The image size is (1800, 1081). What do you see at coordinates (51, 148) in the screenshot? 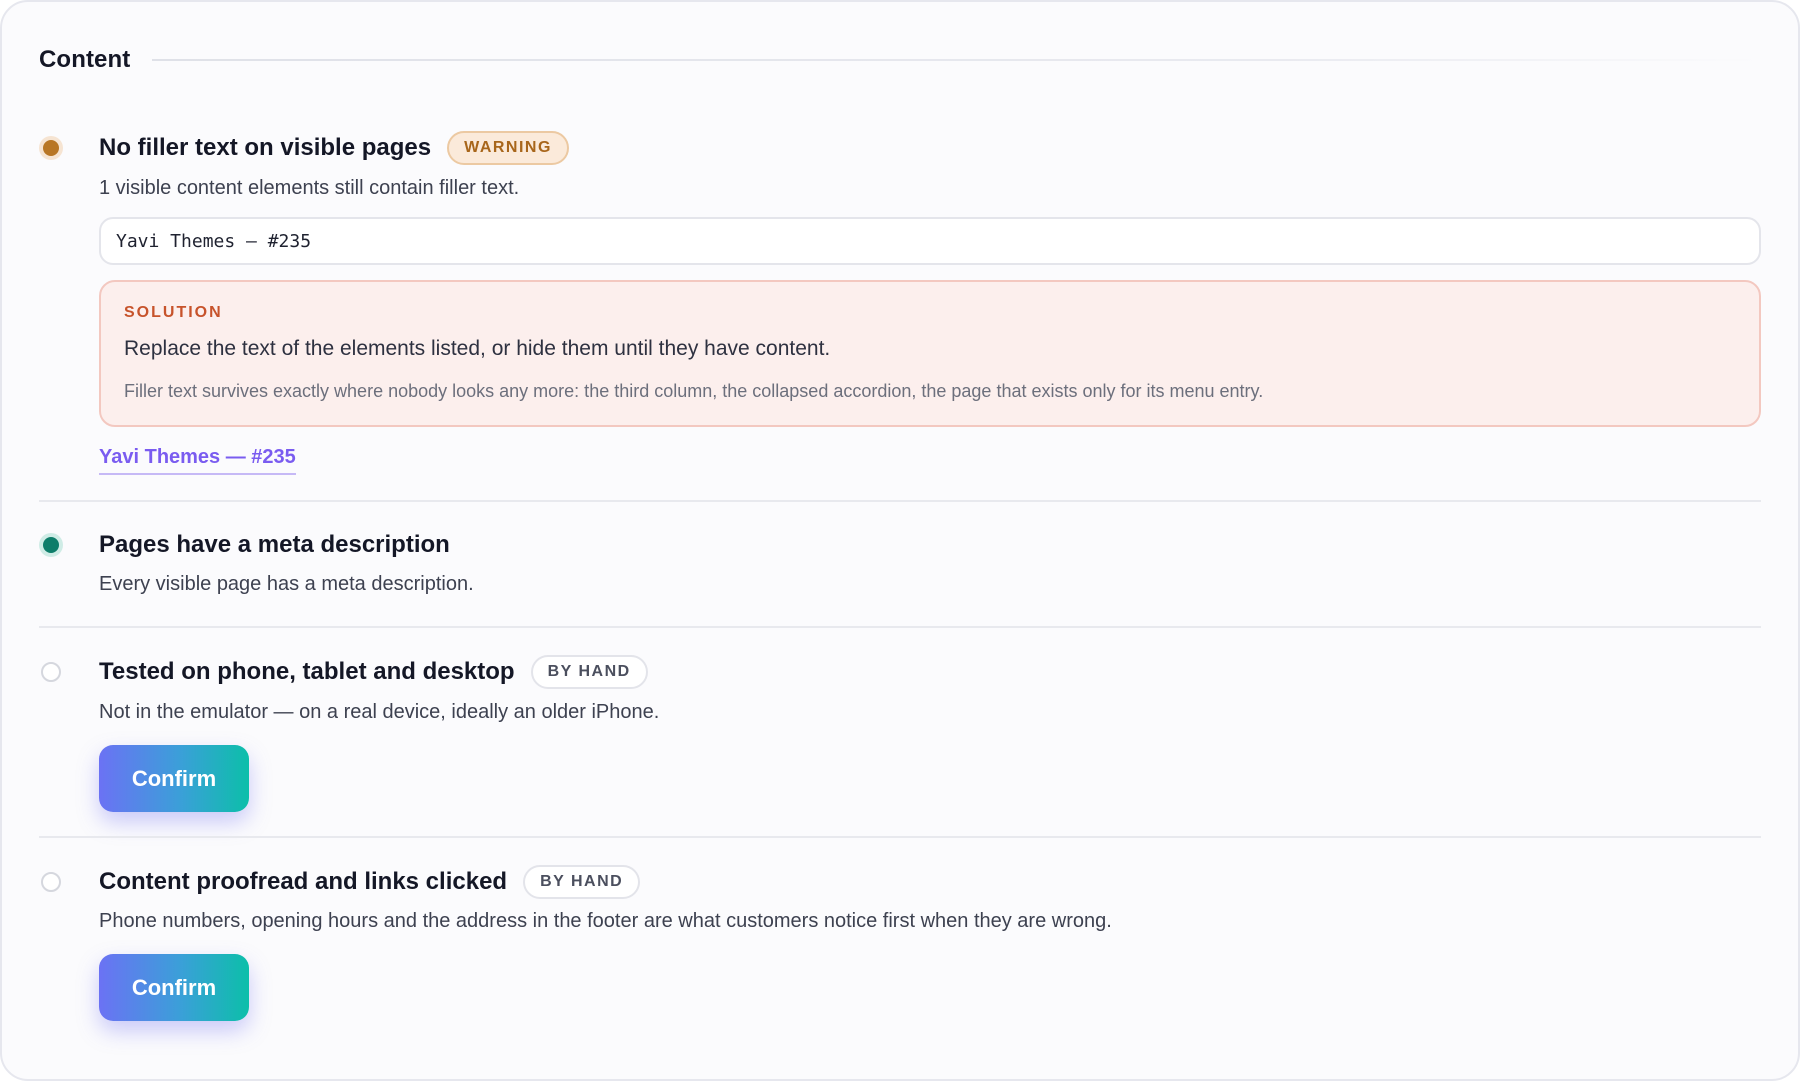
I see `warning-status-dot` at bounding box center [51, 148].